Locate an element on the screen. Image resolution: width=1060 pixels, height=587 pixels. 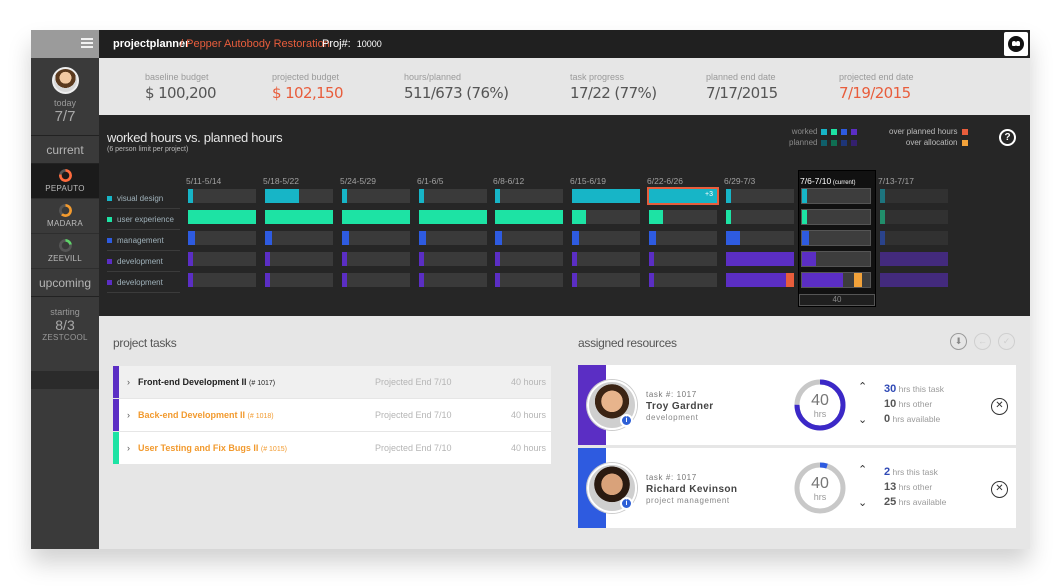
menu-icon is located at coordinates (87, 43).